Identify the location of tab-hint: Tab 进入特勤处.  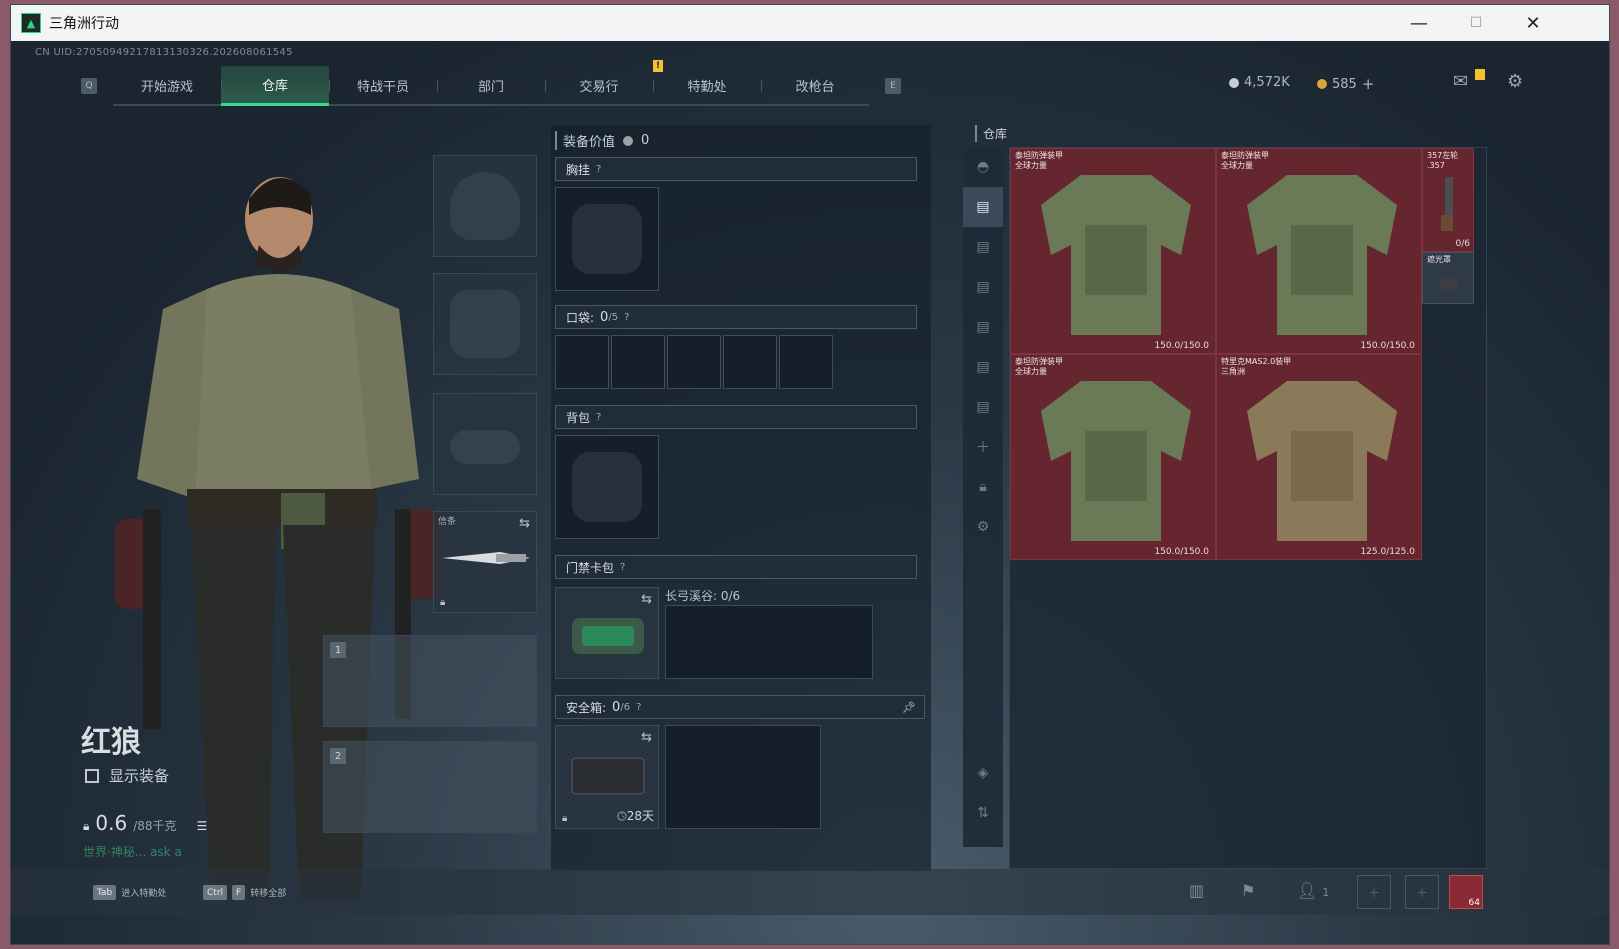
(129, 892).